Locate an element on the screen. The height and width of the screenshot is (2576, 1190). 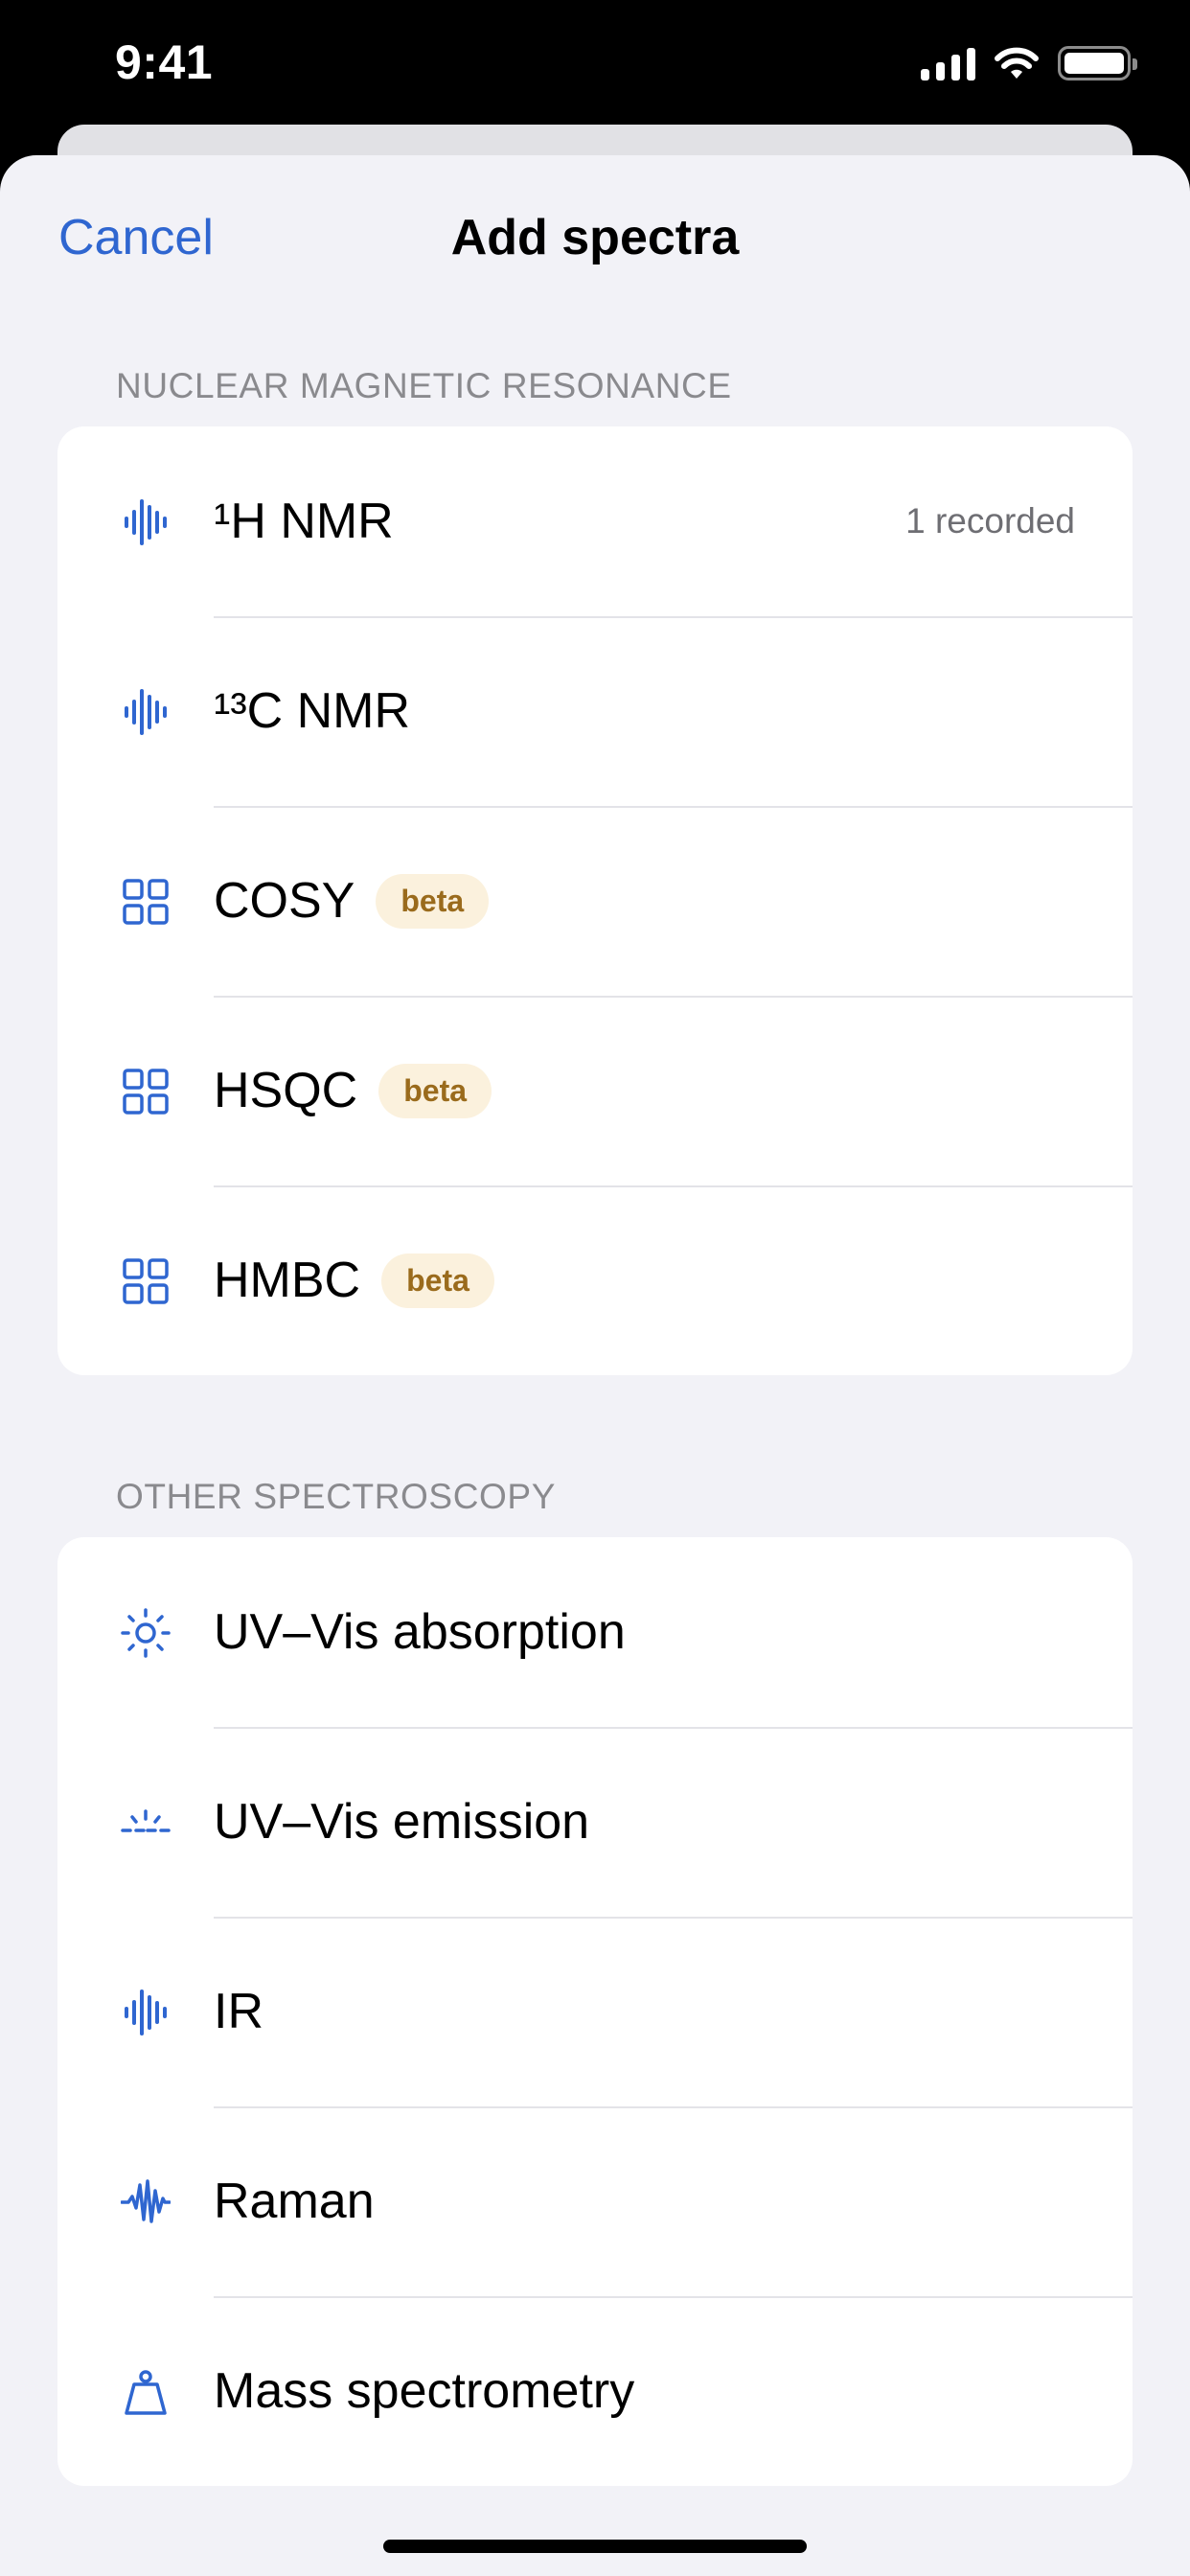
section-header-nmr: NUCLEAR MAGNETIC RESONANCE is located at coordinates (424, 385).